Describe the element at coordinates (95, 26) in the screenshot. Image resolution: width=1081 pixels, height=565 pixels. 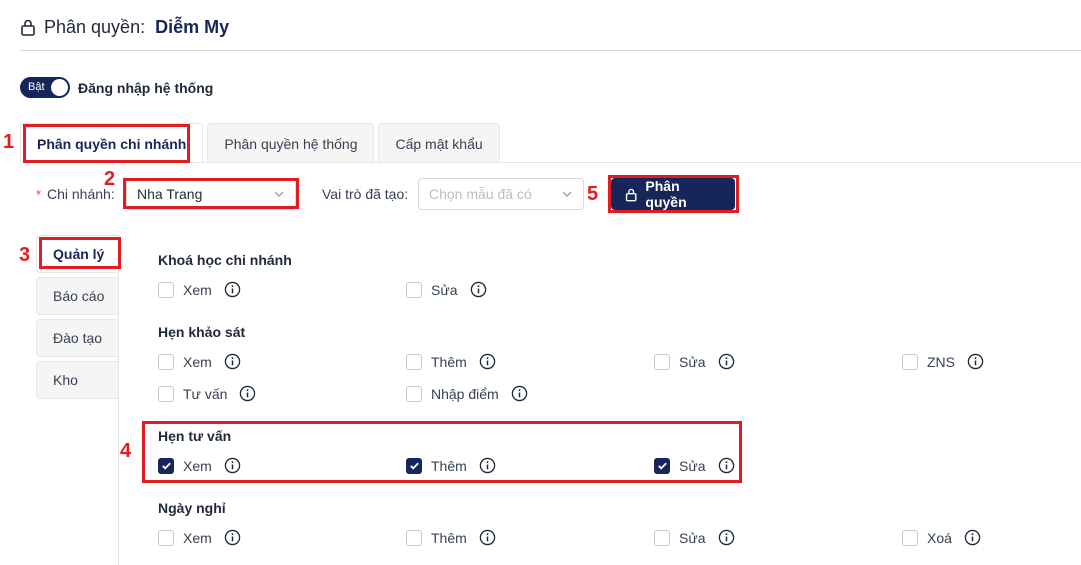
I see `page-title: Phân quyền:` at that location.